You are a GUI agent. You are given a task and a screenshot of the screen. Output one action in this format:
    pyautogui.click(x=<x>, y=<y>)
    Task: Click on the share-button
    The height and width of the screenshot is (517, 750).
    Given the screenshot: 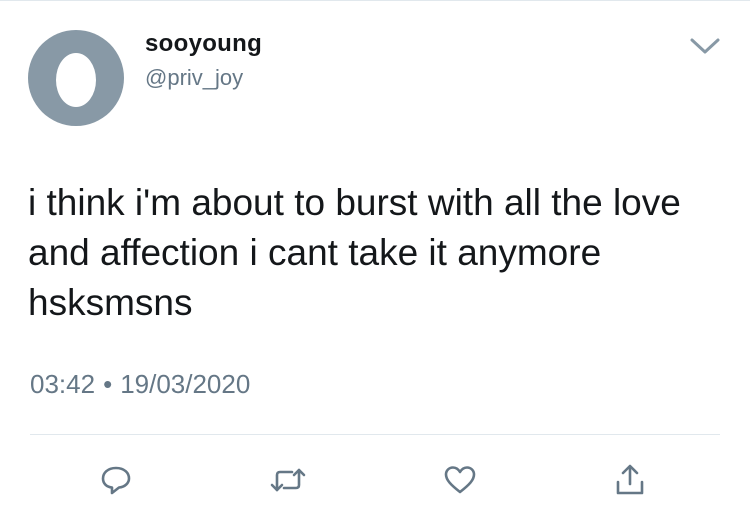 What is the action you would take?
    pyautogui.click(x=630, y=480)
    